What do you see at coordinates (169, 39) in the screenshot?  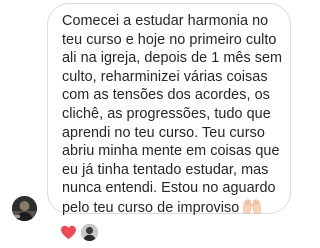 I see `message-line: teu curso e hoje no primeiro culto` at bounding box center [169, 39].